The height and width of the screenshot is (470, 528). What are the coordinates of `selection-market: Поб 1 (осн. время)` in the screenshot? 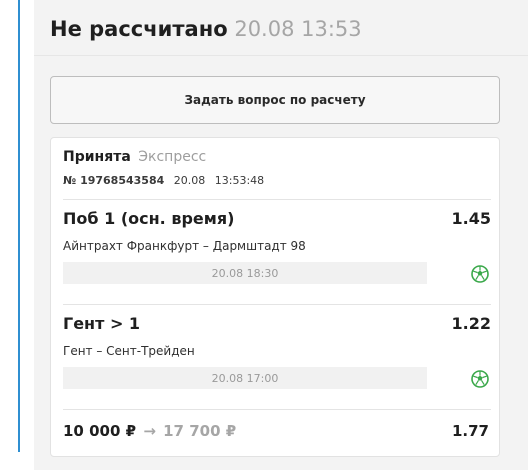 It's located at (149, 218).